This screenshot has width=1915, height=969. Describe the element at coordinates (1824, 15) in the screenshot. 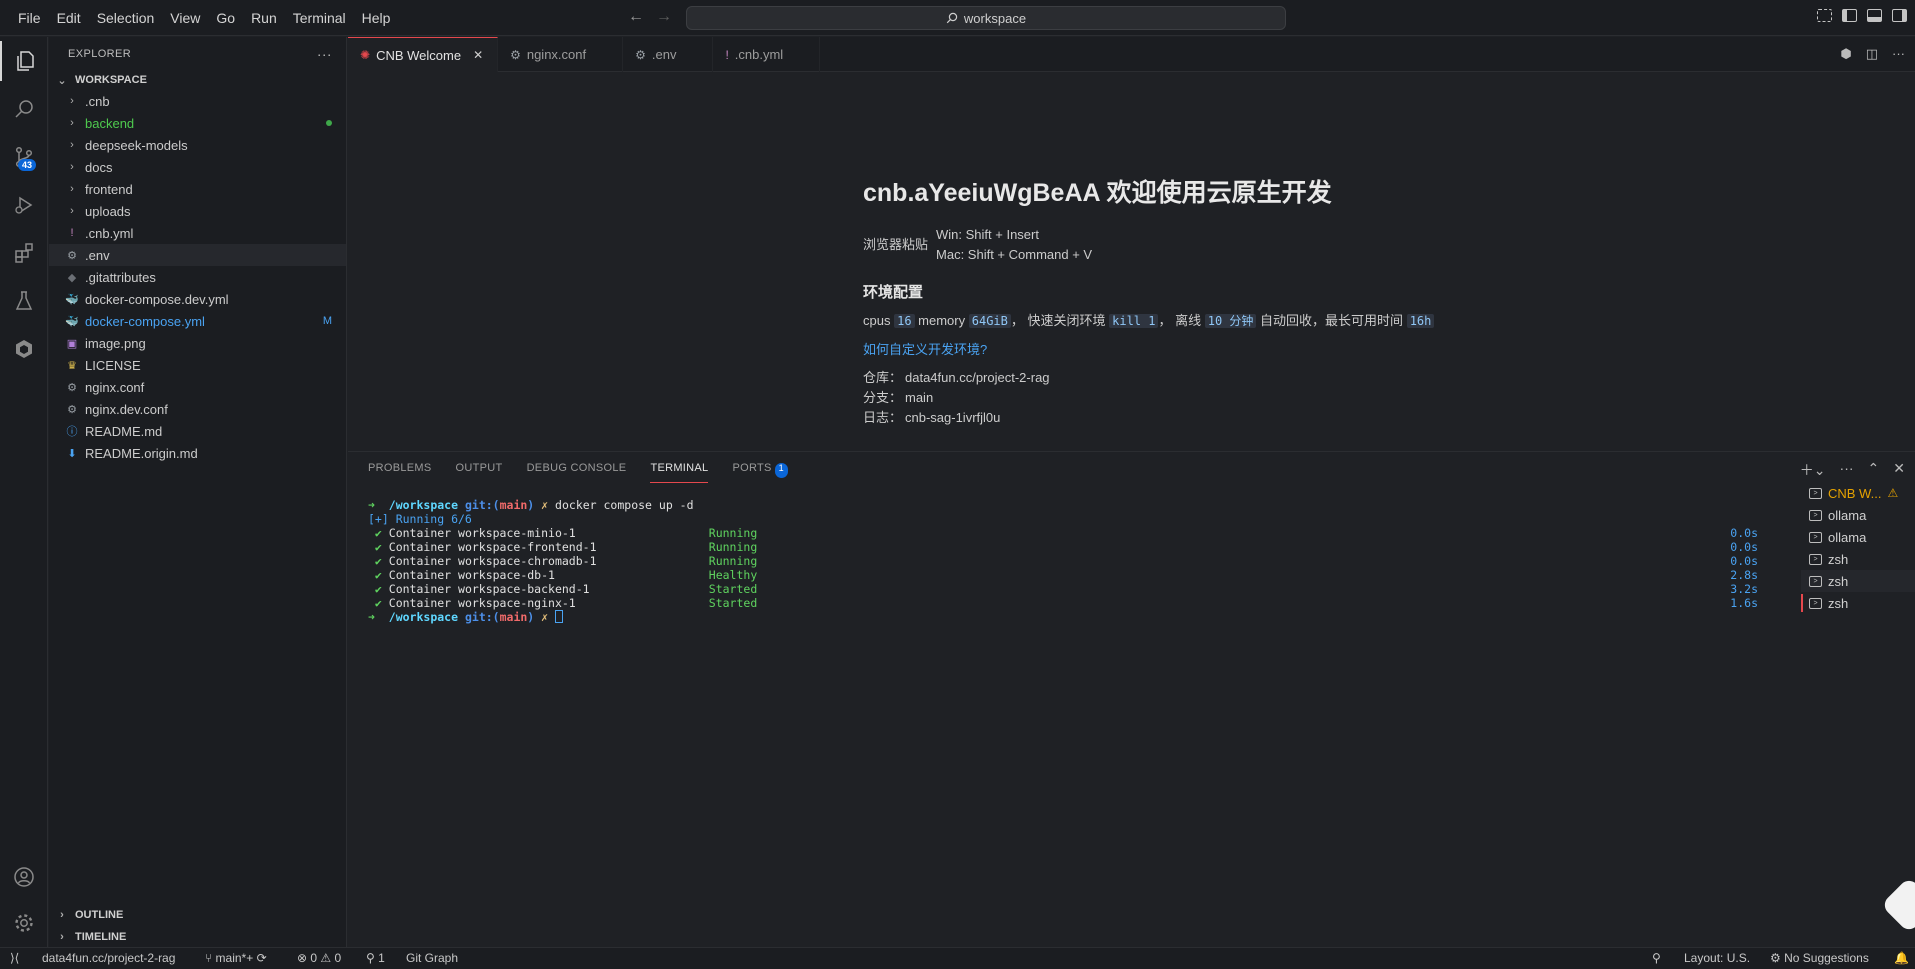

I see `customize-layout-icon` at that location.